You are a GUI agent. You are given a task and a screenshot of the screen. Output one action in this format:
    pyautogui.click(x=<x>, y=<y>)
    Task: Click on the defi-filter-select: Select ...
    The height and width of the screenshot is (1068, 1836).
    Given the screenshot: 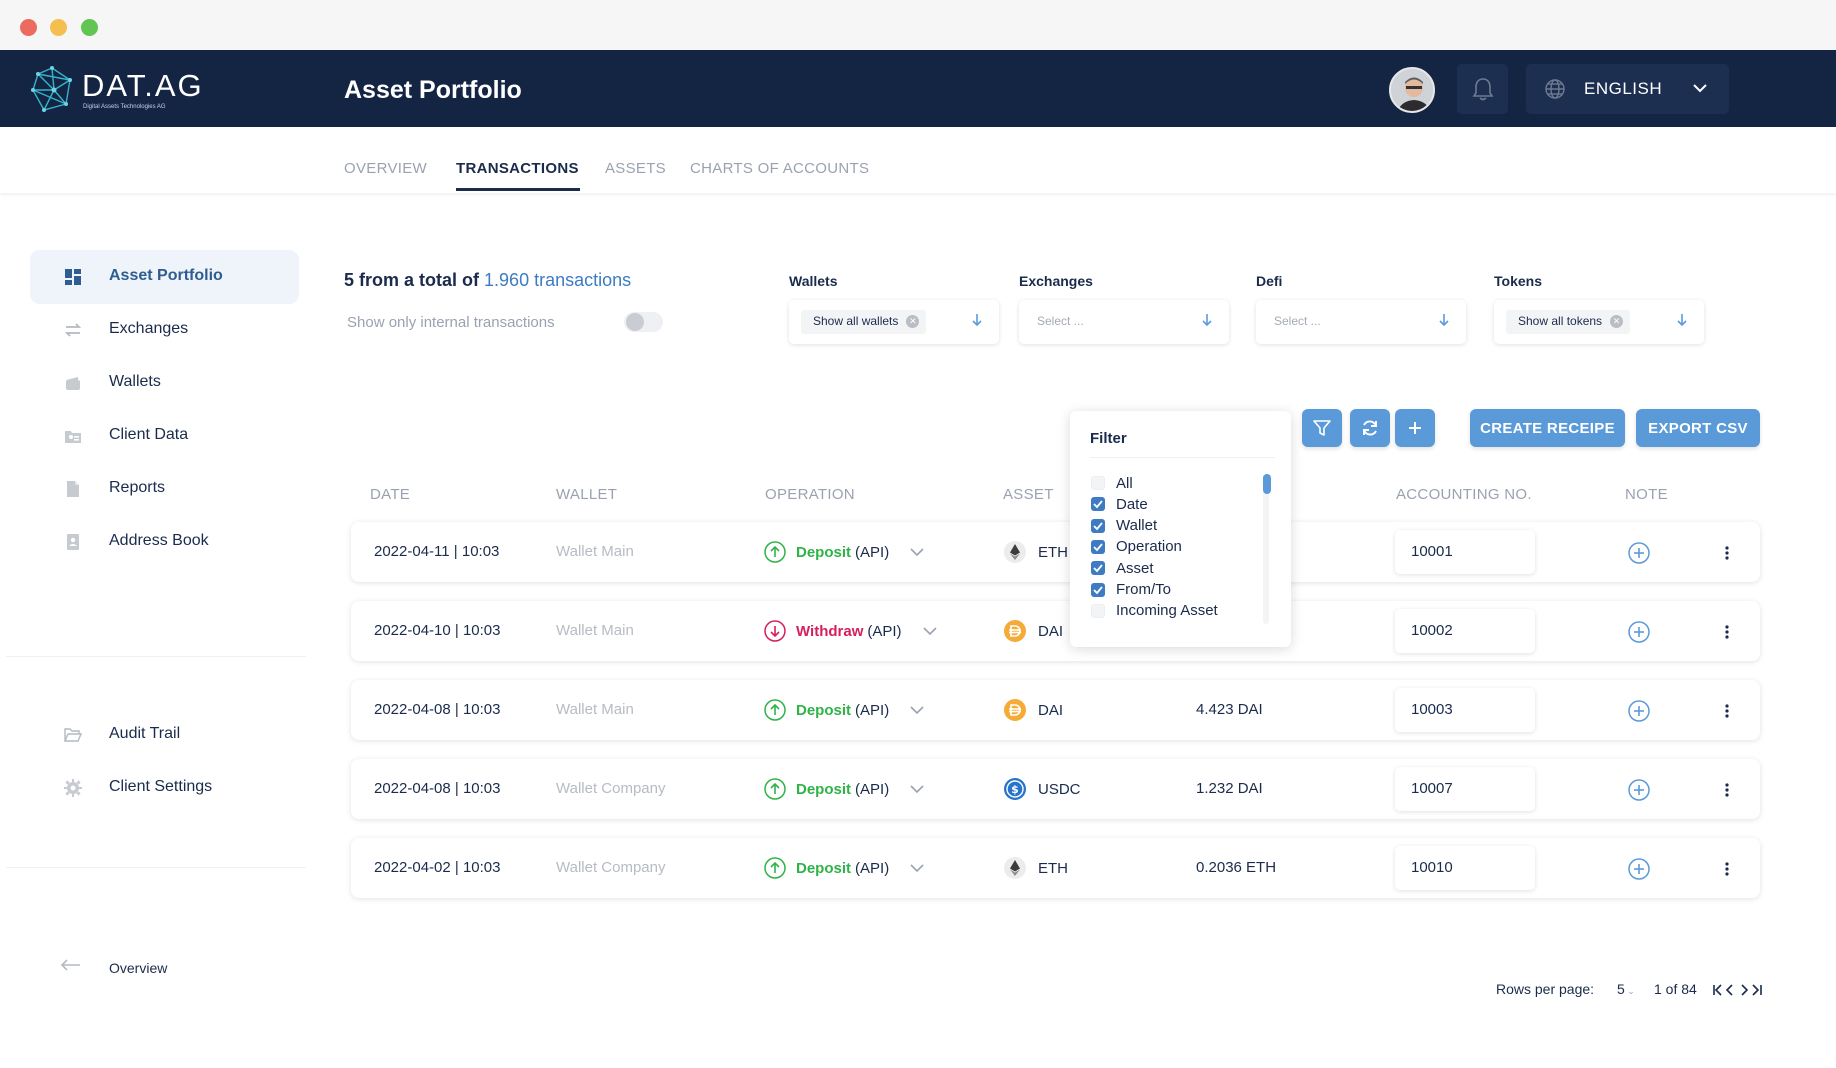 What is the action you would take?
    pyautogui.click(x=1361, y=322)
    